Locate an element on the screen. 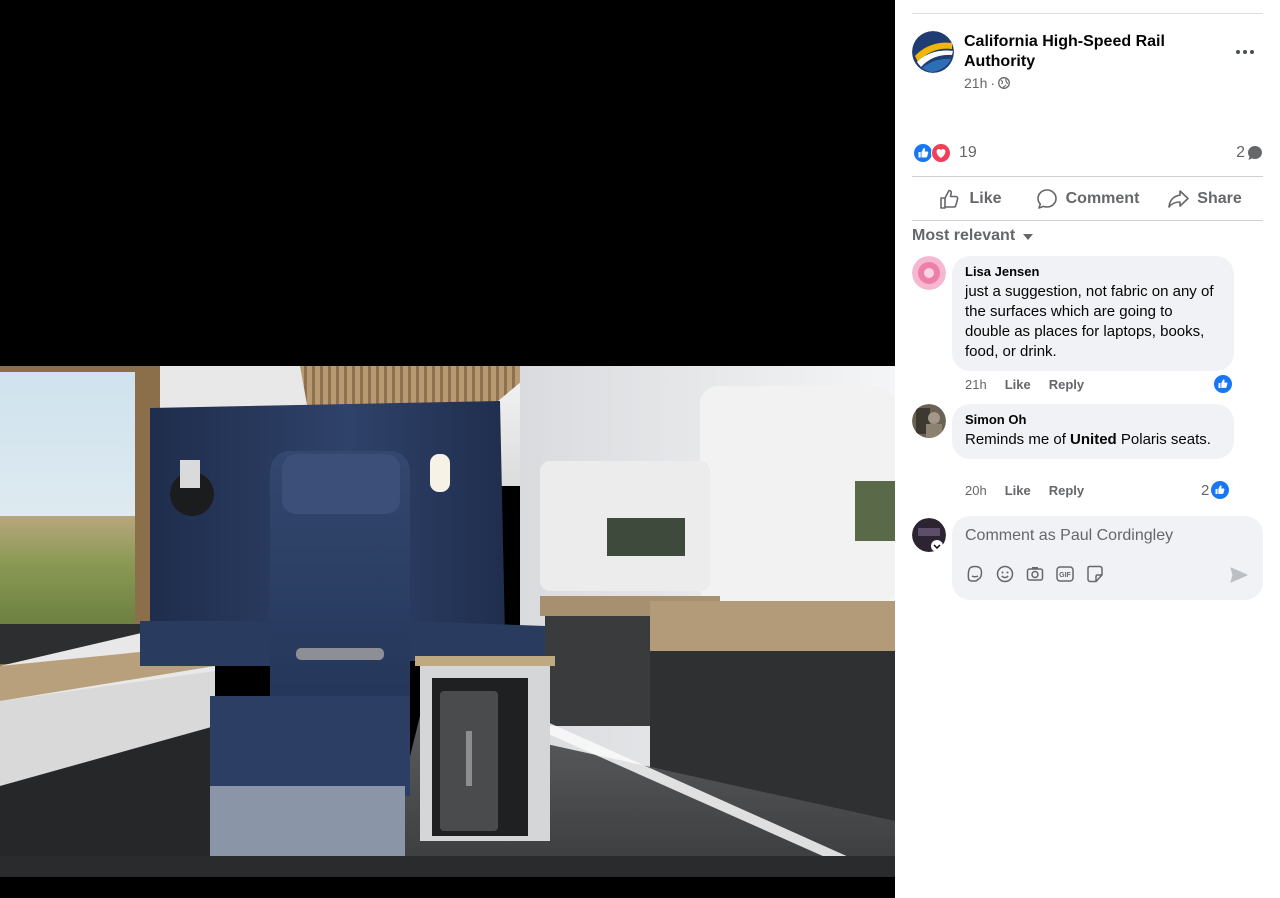  composer-toolbar: GIF is located at coordinates (1035, 574).